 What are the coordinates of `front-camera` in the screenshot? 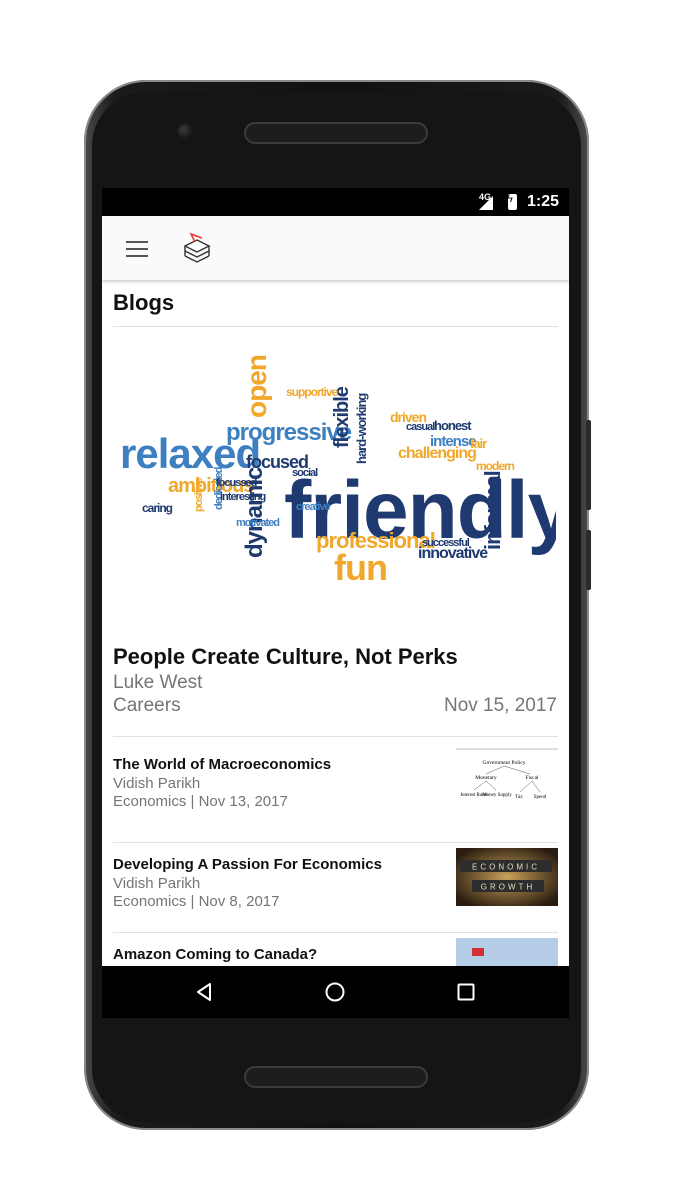 It's located at (185, 131).